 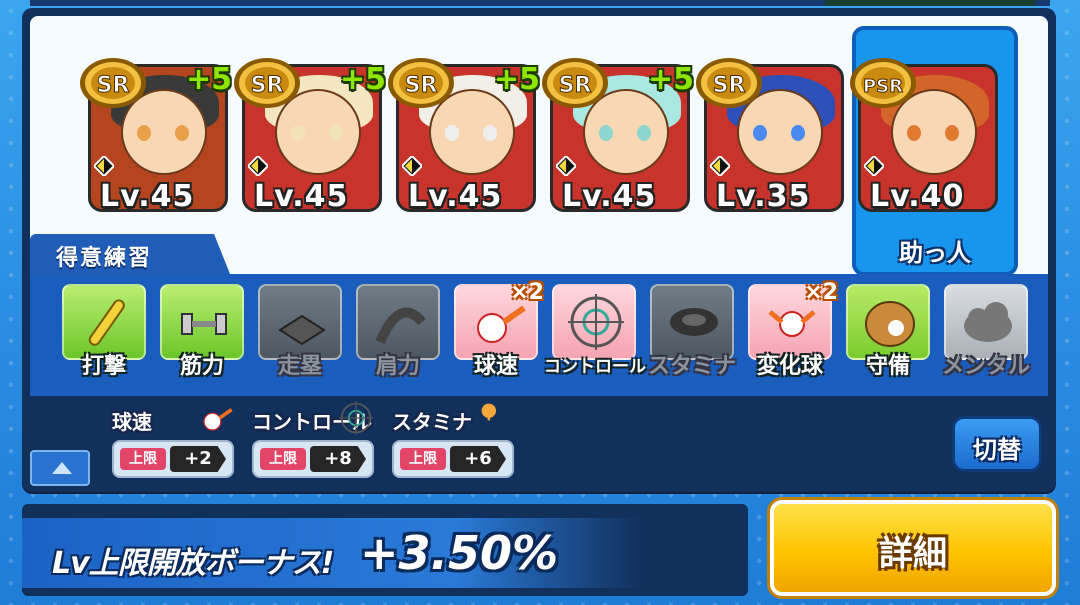 What do you see at coordinates (204, 324) in the screenshot?
I see `dumbbell-icon` at bounding box center [204, 324].